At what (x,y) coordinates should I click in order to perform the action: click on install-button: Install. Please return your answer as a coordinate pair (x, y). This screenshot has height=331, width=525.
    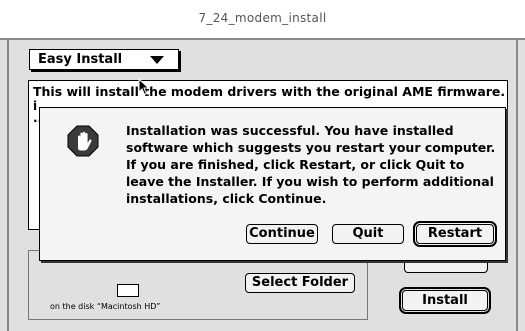
    Looking at the image, I should click on (445, 300).